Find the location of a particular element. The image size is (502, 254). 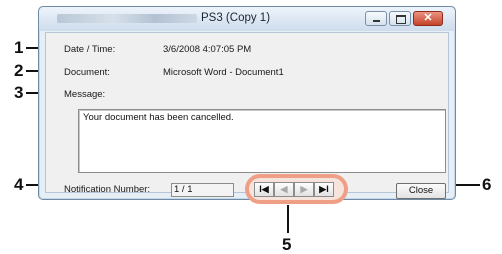

title-bar: PS3 (Copy 1) ✕ is located at coordinates (247, 19).